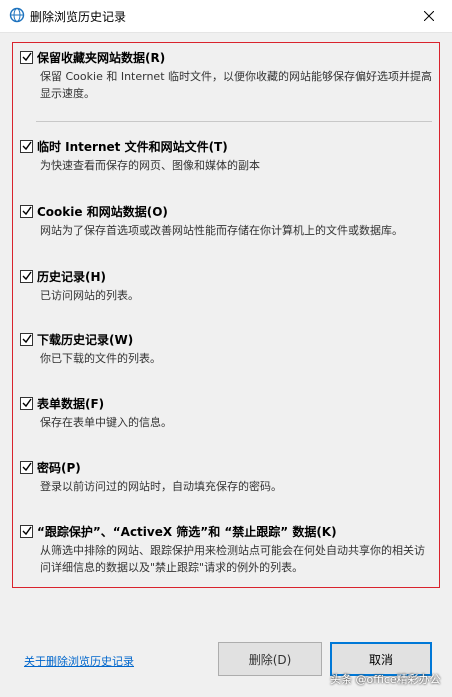 The width and height of the screenshot is (452, 697). I want to click on about-deleting-history-link: 关于删除浏览历史记录, so click(79, 661).